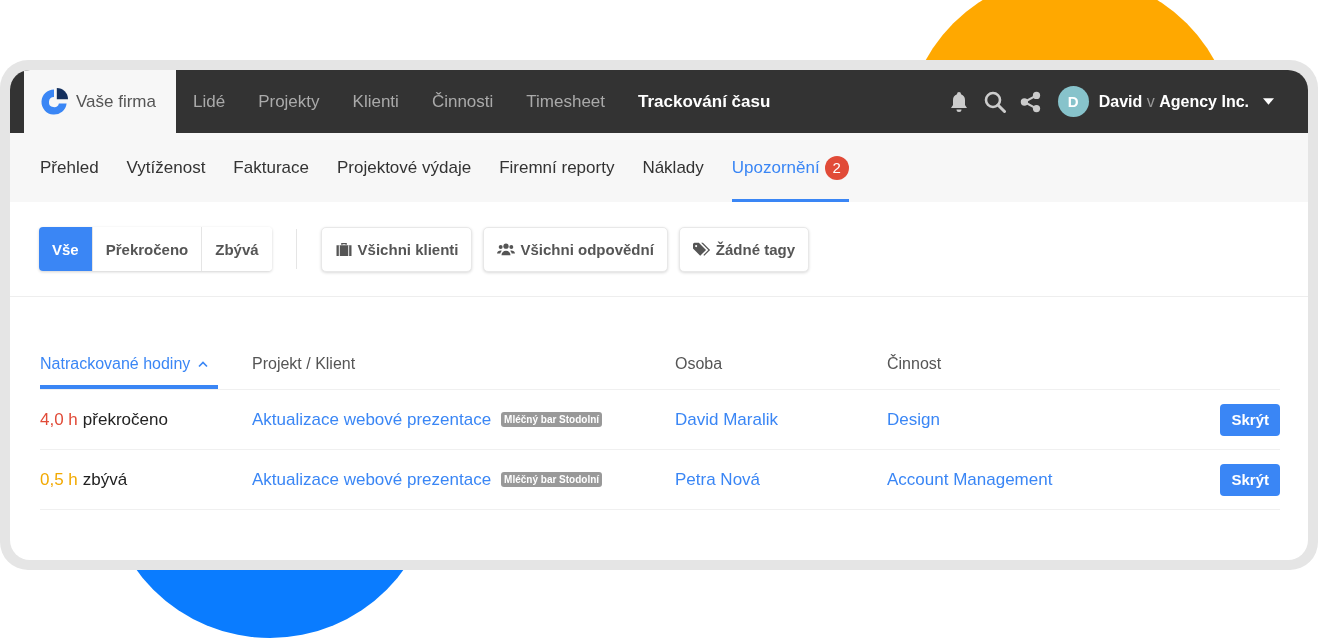 This screenshot has height=638, width=1318. I want to click on tags-icon, so click(701, 249).